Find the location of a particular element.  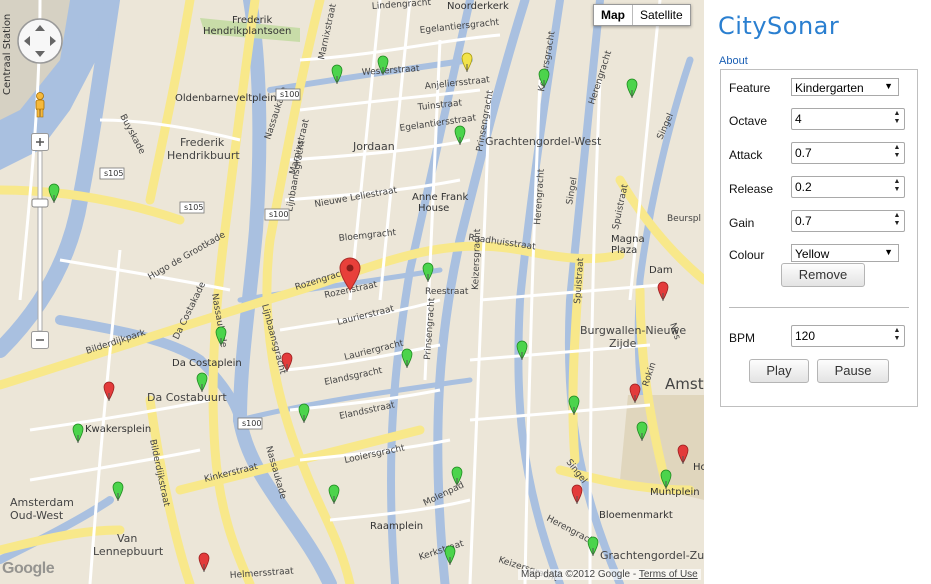

pause-button: Pause is located at coordinates (853, 371).